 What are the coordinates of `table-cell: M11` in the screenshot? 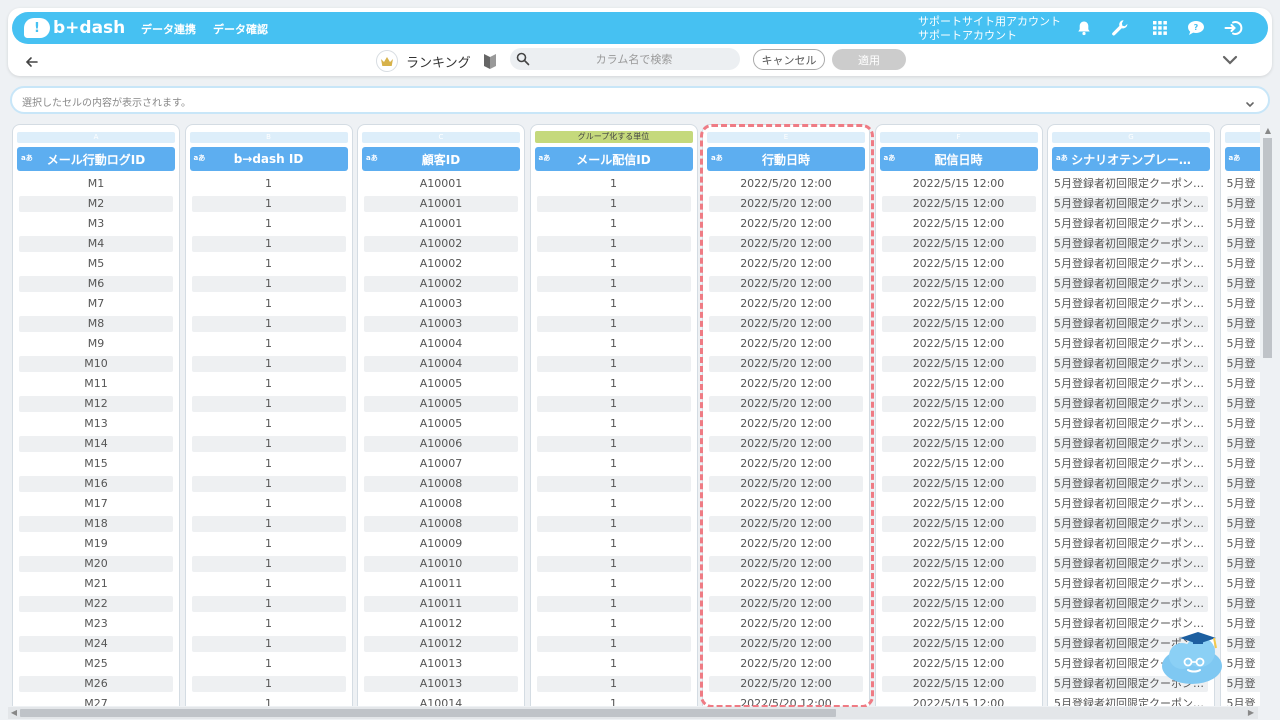 It's located at (96, 384).